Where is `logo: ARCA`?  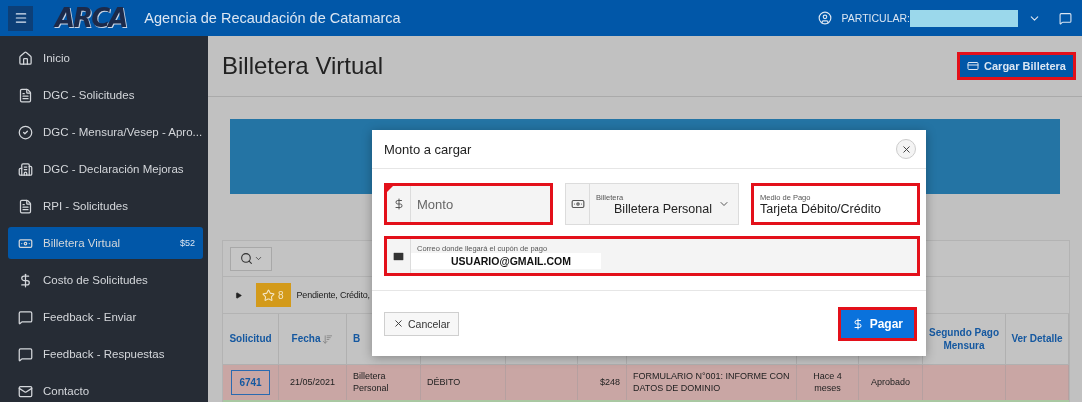
logo: ARCA is located at coordinates (91, 18).